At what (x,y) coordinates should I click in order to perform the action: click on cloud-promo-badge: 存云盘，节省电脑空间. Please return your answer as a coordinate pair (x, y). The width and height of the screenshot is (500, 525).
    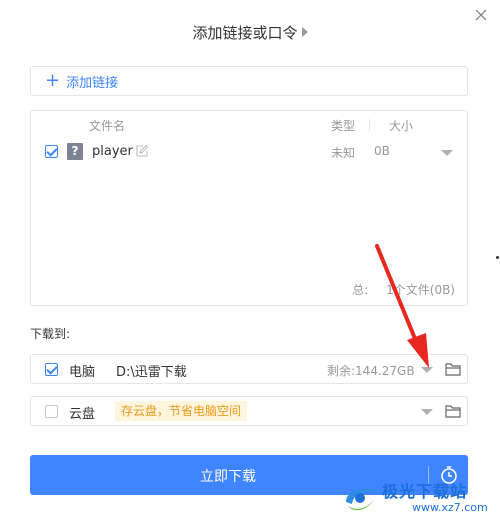
    Looking at the image, I should click on (181, 411).